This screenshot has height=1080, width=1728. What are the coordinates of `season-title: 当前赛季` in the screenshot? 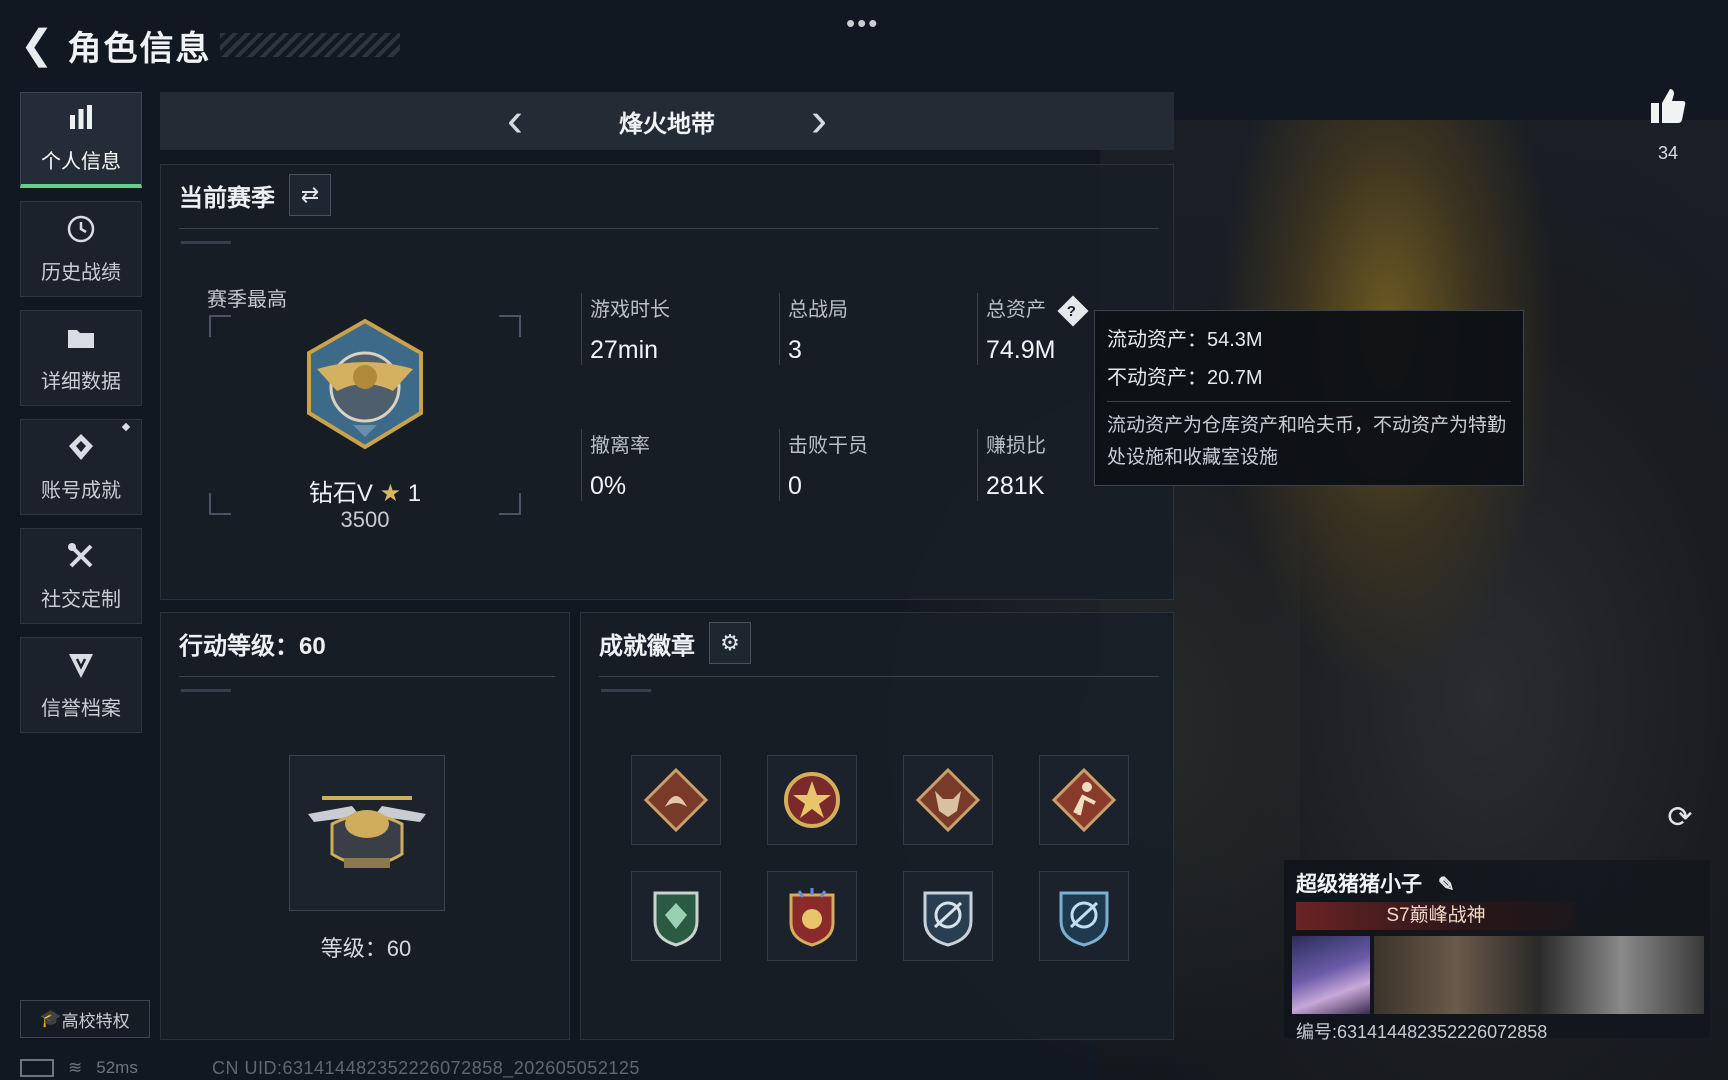 It's located at (227, 198).